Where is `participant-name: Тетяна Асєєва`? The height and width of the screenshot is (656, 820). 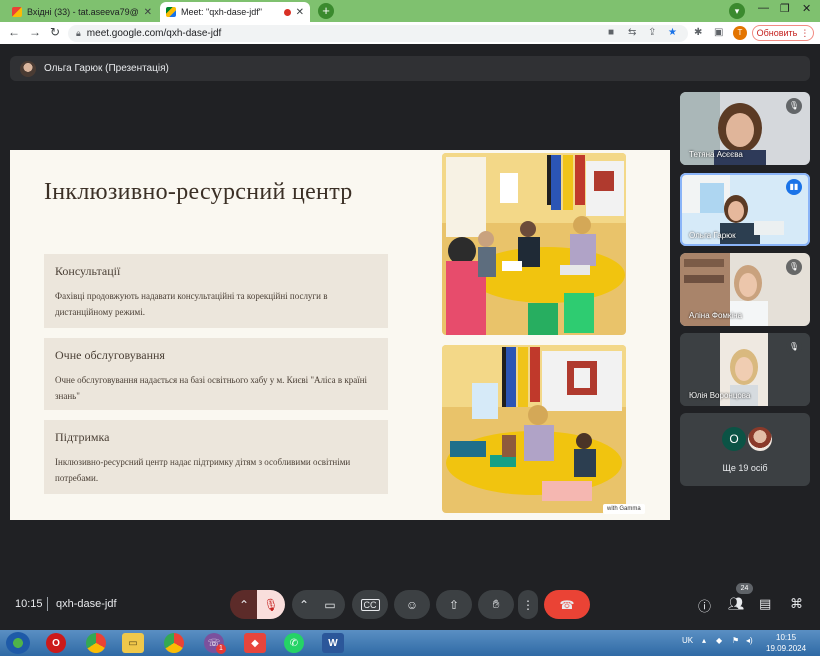
participant-name: Тетяна Асєєва is located at coordinates (716, 154).